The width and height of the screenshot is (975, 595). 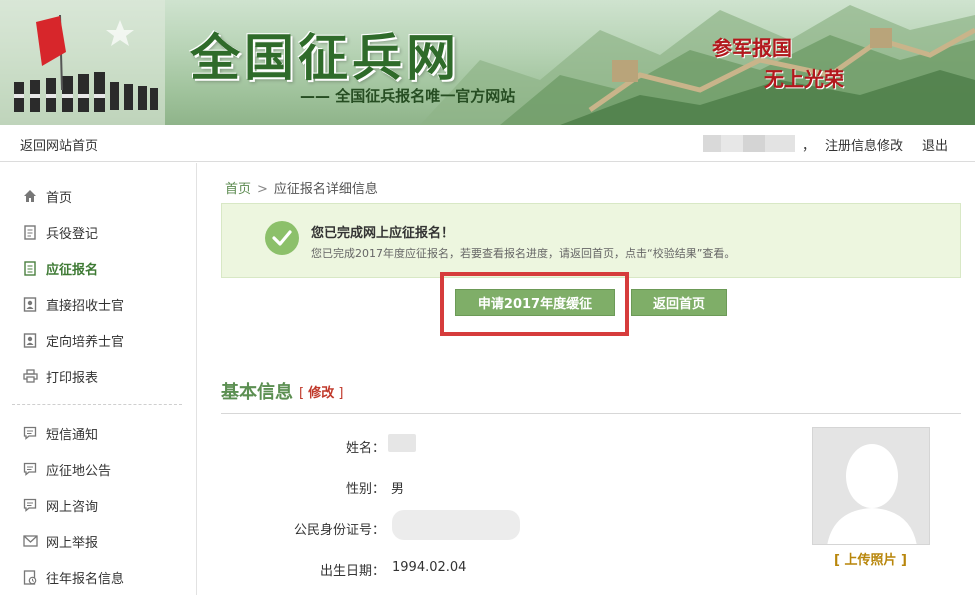 I want to click on birth-date-label: 出生日期：, so click(x=352, y=571).